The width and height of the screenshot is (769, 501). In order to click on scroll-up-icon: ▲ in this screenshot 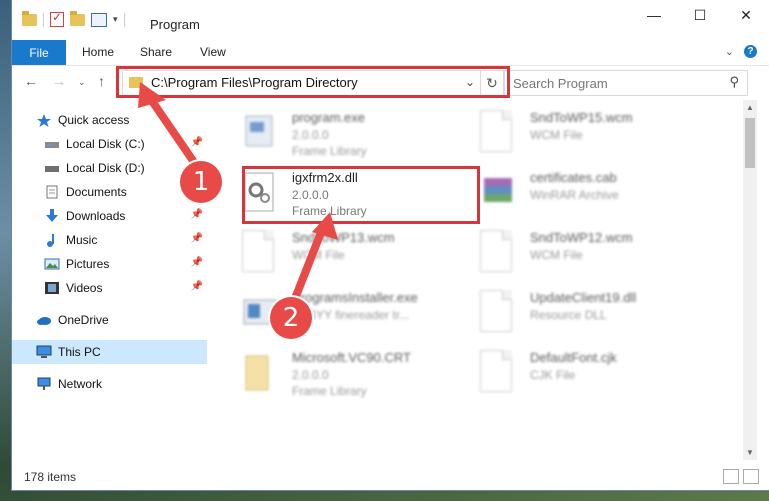, I will do `click(750, 107)`.